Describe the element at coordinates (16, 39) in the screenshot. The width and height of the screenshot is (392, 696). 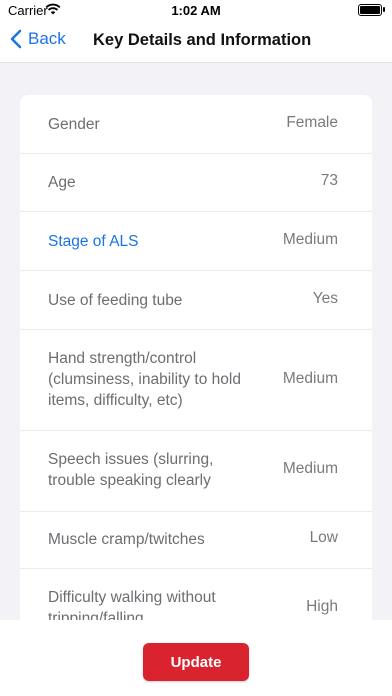
I see `chevron-left-icon` at that location.